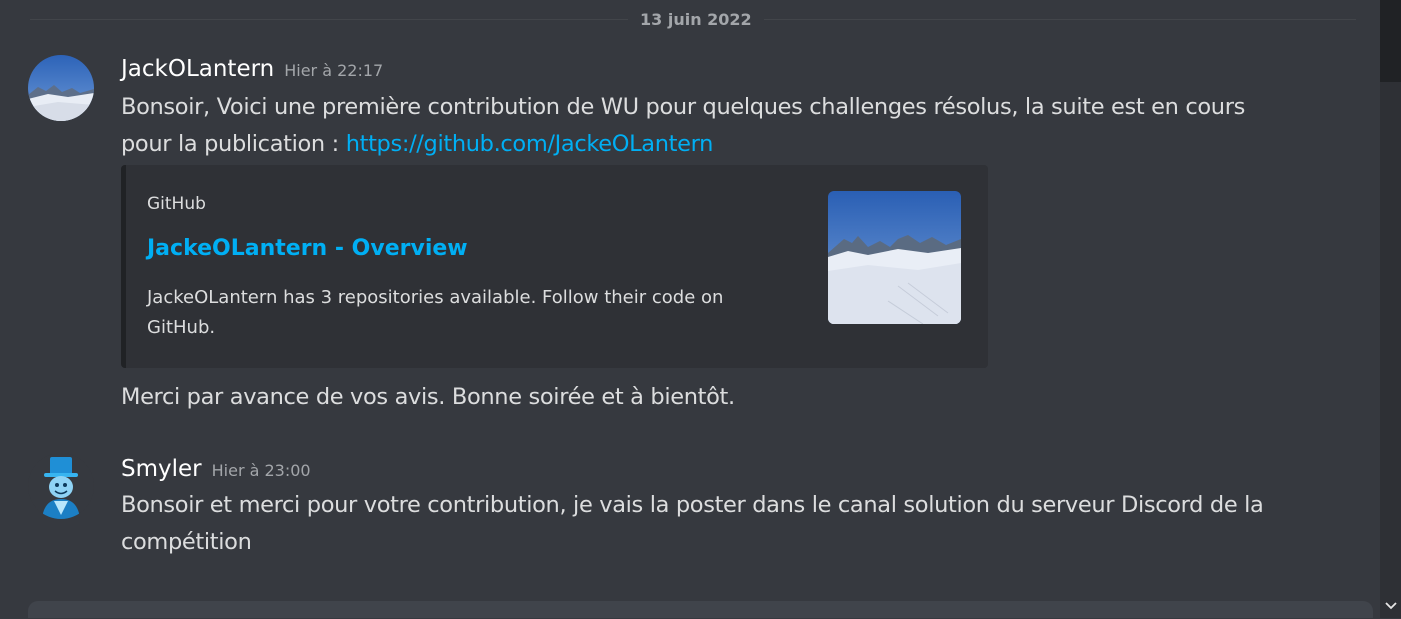  I want to click on message-text-prefix: pour la publication :, so click(233, 144).